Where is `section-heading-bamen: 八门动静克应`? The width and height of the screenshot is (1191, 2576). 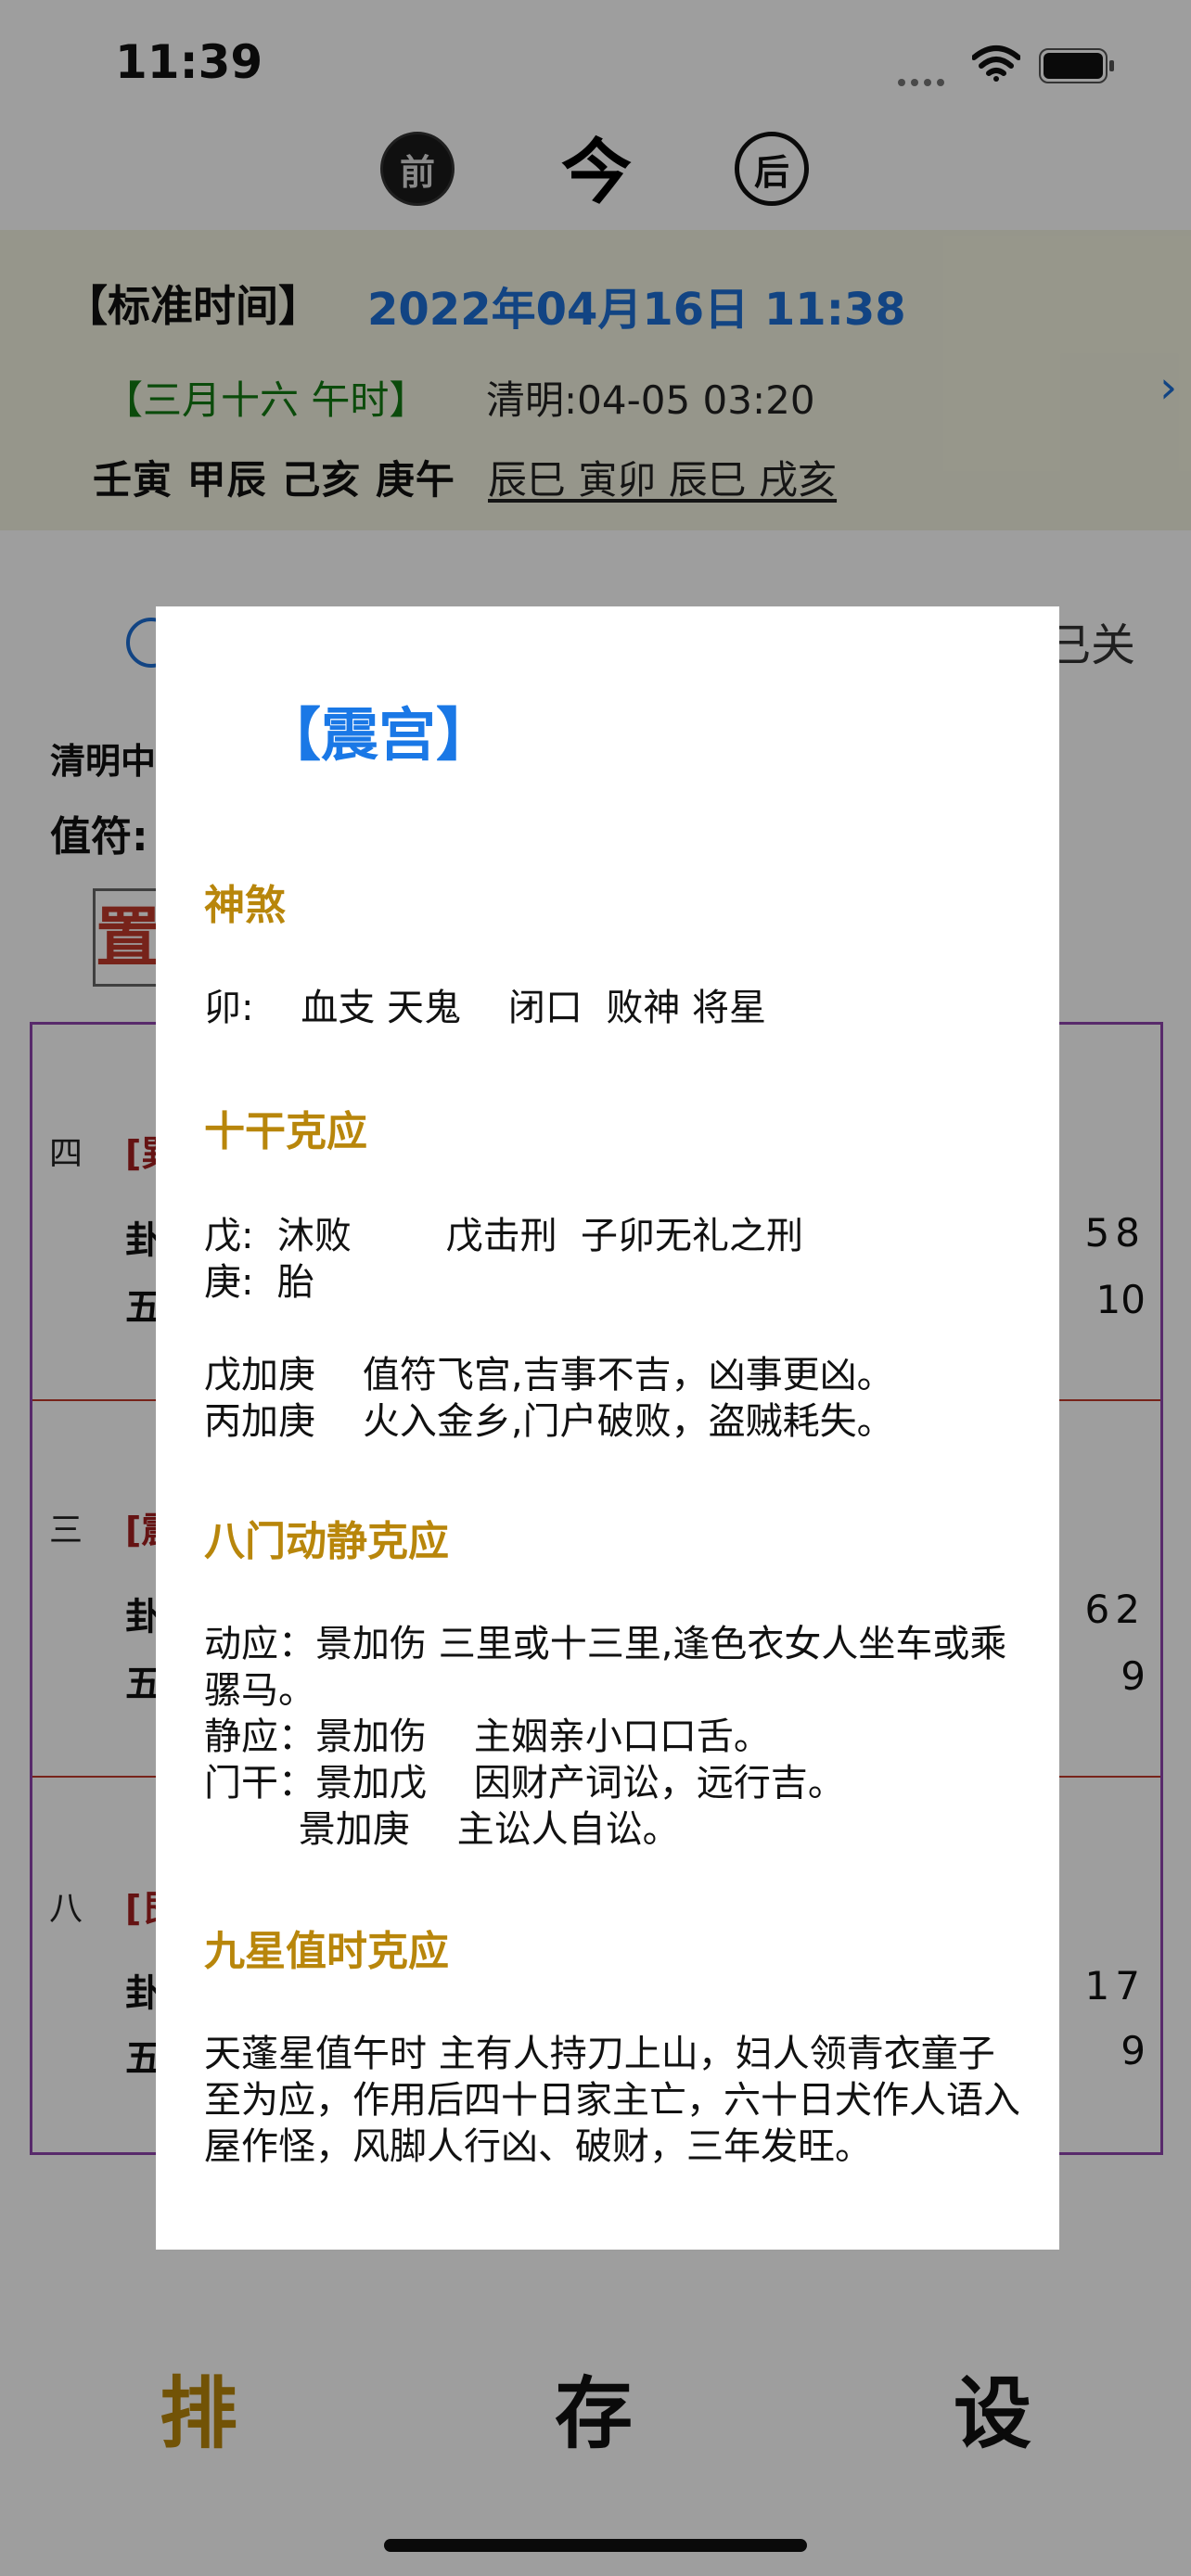
section-heading-bamen: 八门动静克应 is located at coordinates (326, 1541).